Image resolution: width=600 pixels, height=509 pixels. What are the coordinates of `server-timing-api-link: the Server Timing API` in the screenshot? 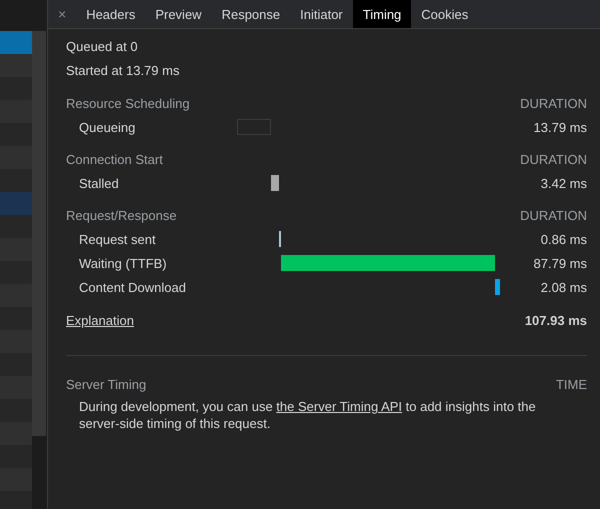 It's located at (339, 406).